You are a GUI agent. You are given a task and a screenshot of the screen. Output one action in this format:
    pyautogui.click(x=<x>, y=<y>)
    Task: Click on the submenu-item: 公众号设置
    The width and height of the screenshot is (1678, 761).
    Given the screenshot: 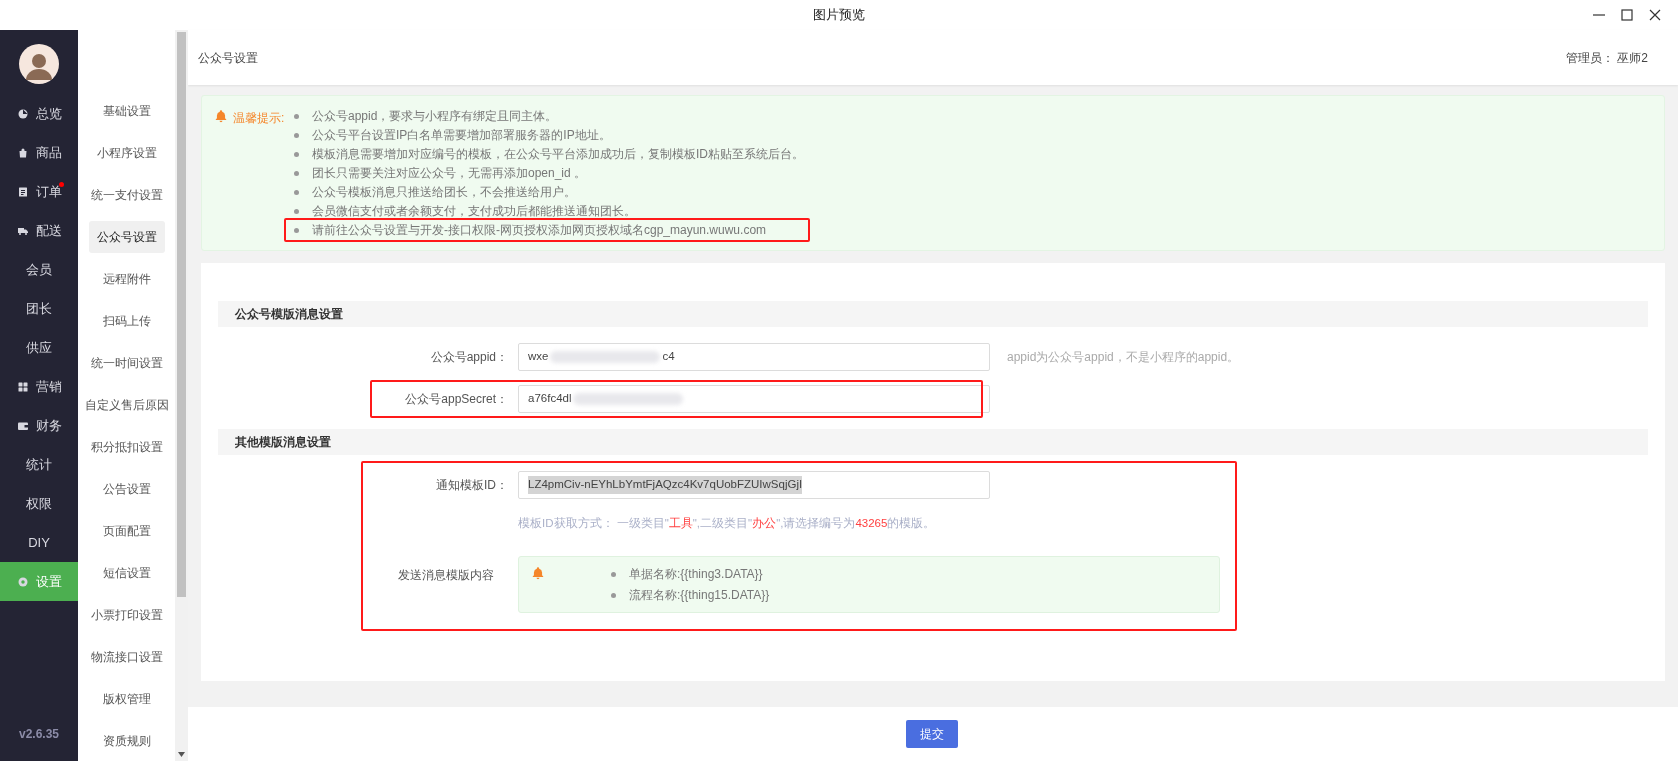 What is the action you would take?
    pyautogui.click(x=126, y=237)
    